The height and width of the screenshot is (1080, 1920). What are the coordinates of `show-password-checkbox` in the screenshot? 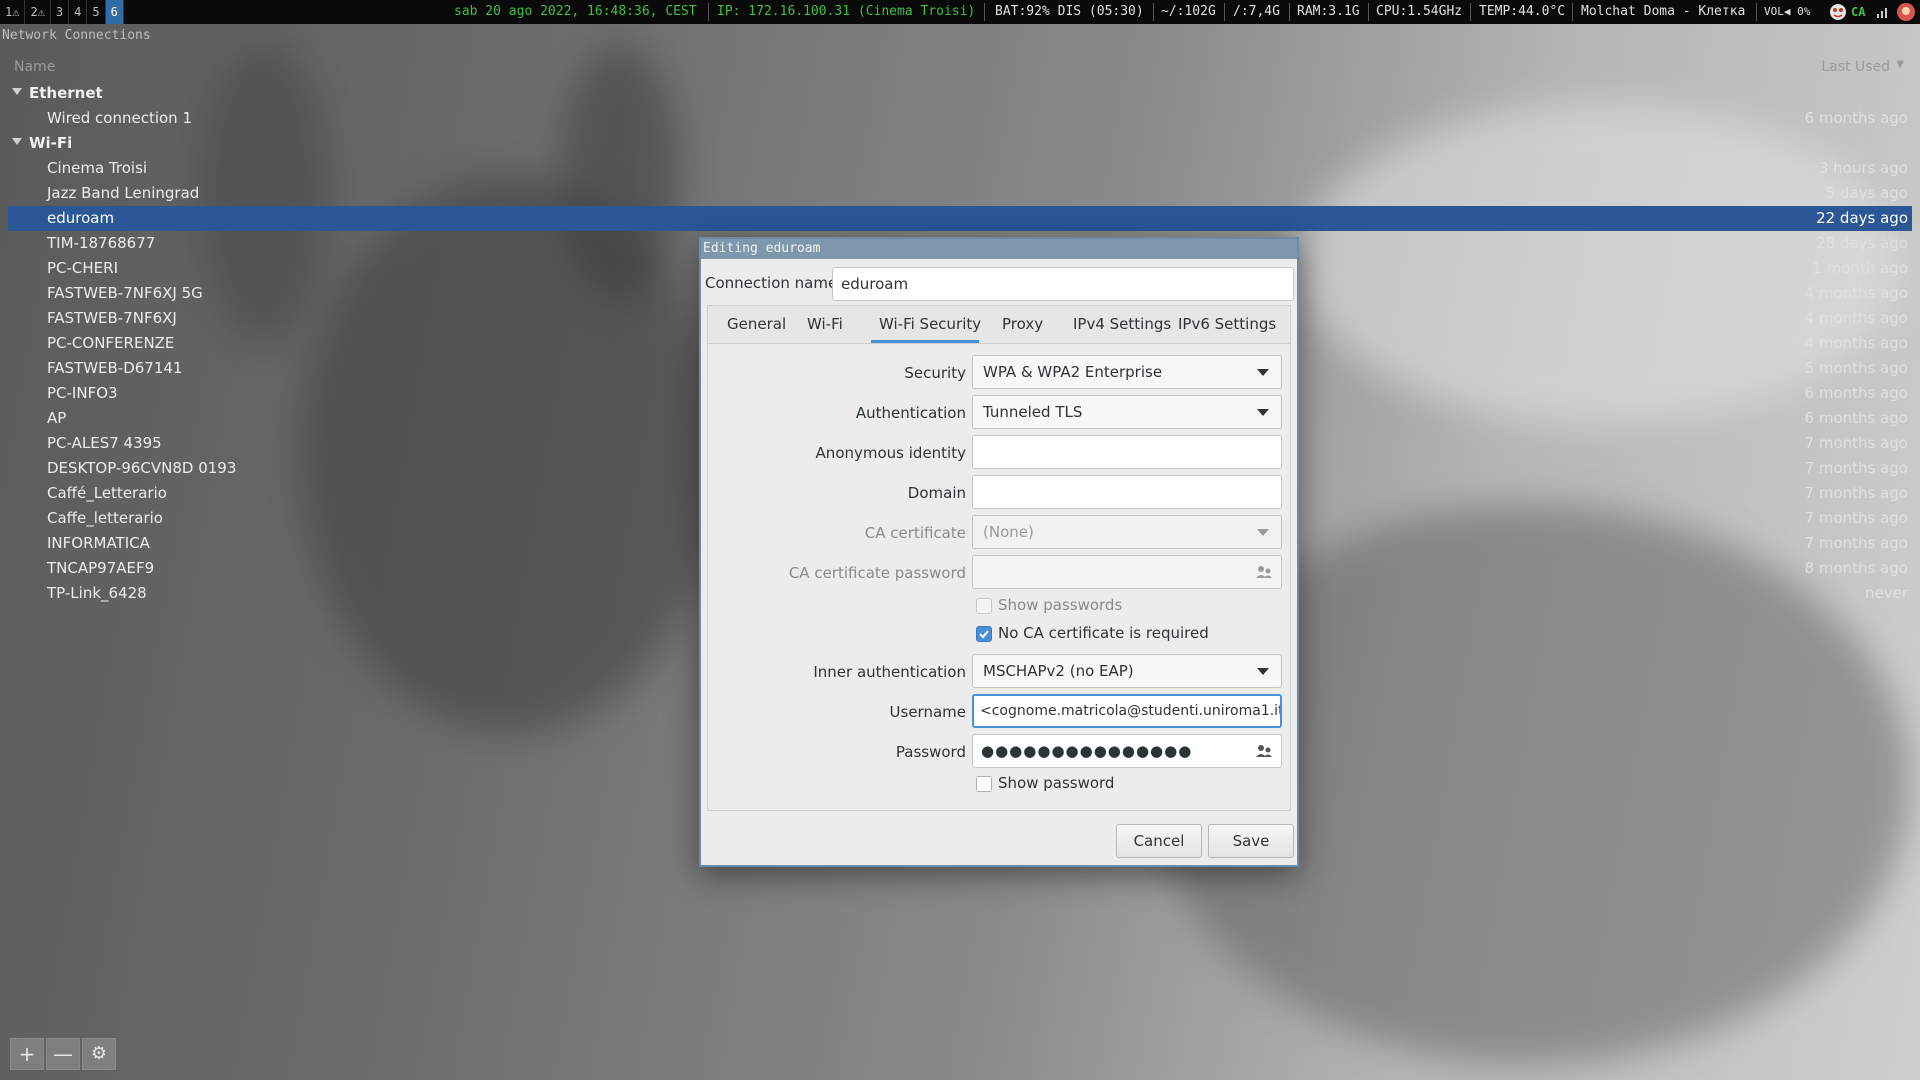 It's located at (984, 784).